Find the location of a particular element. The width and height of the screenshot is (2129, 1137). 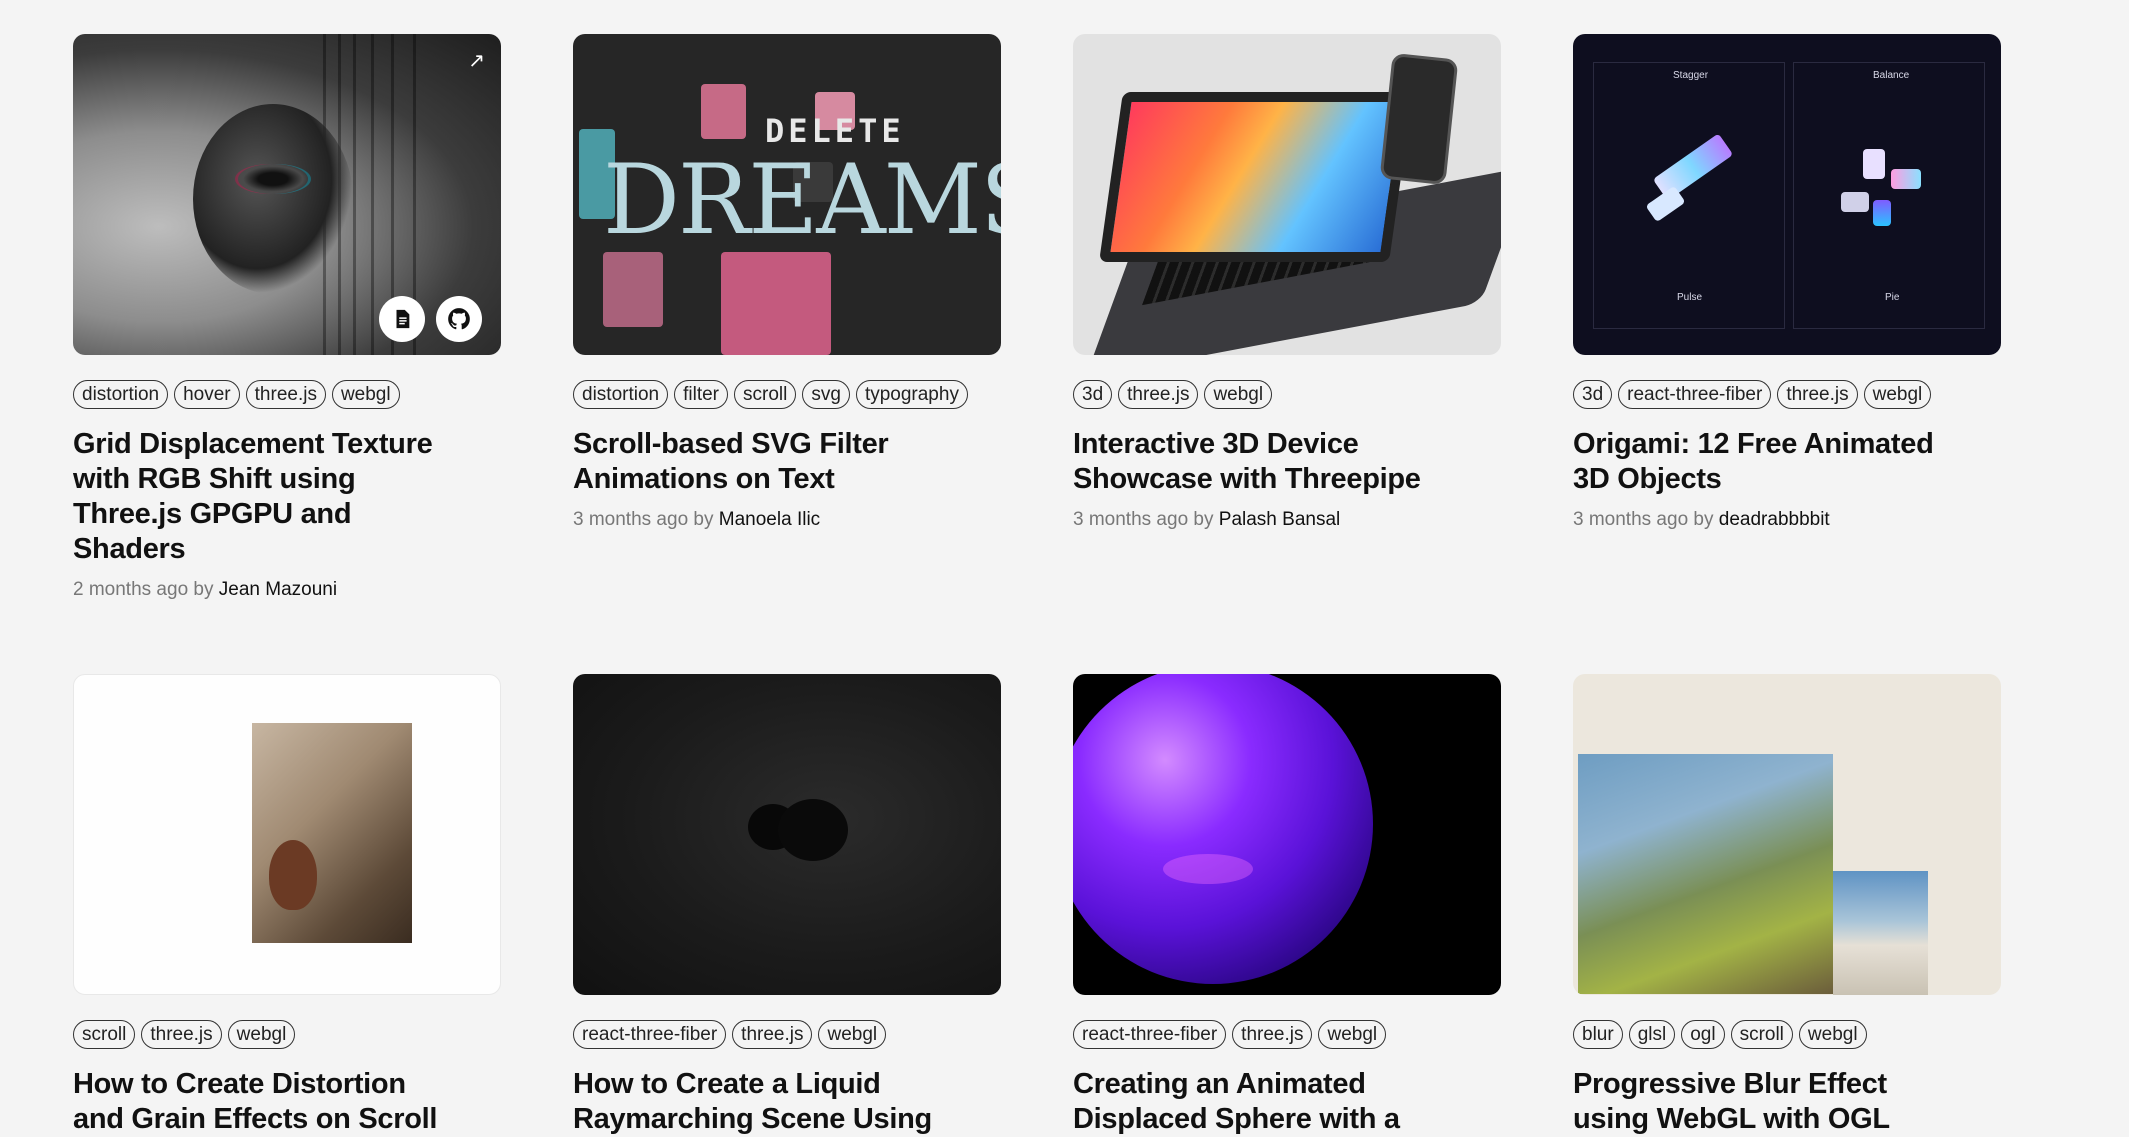

phone-image is located at coordinates (1419, 119).